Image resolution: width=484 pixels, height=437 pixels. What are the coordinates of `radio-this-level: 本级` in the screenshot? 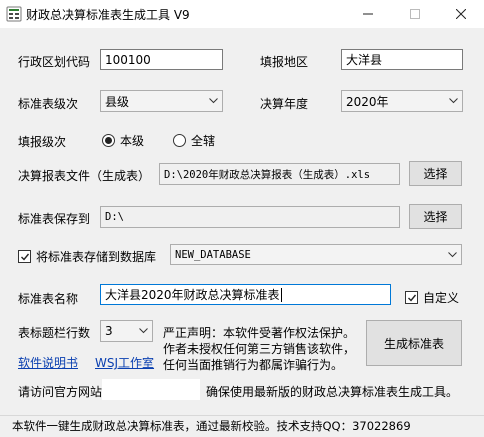 It's located at (123, 140).